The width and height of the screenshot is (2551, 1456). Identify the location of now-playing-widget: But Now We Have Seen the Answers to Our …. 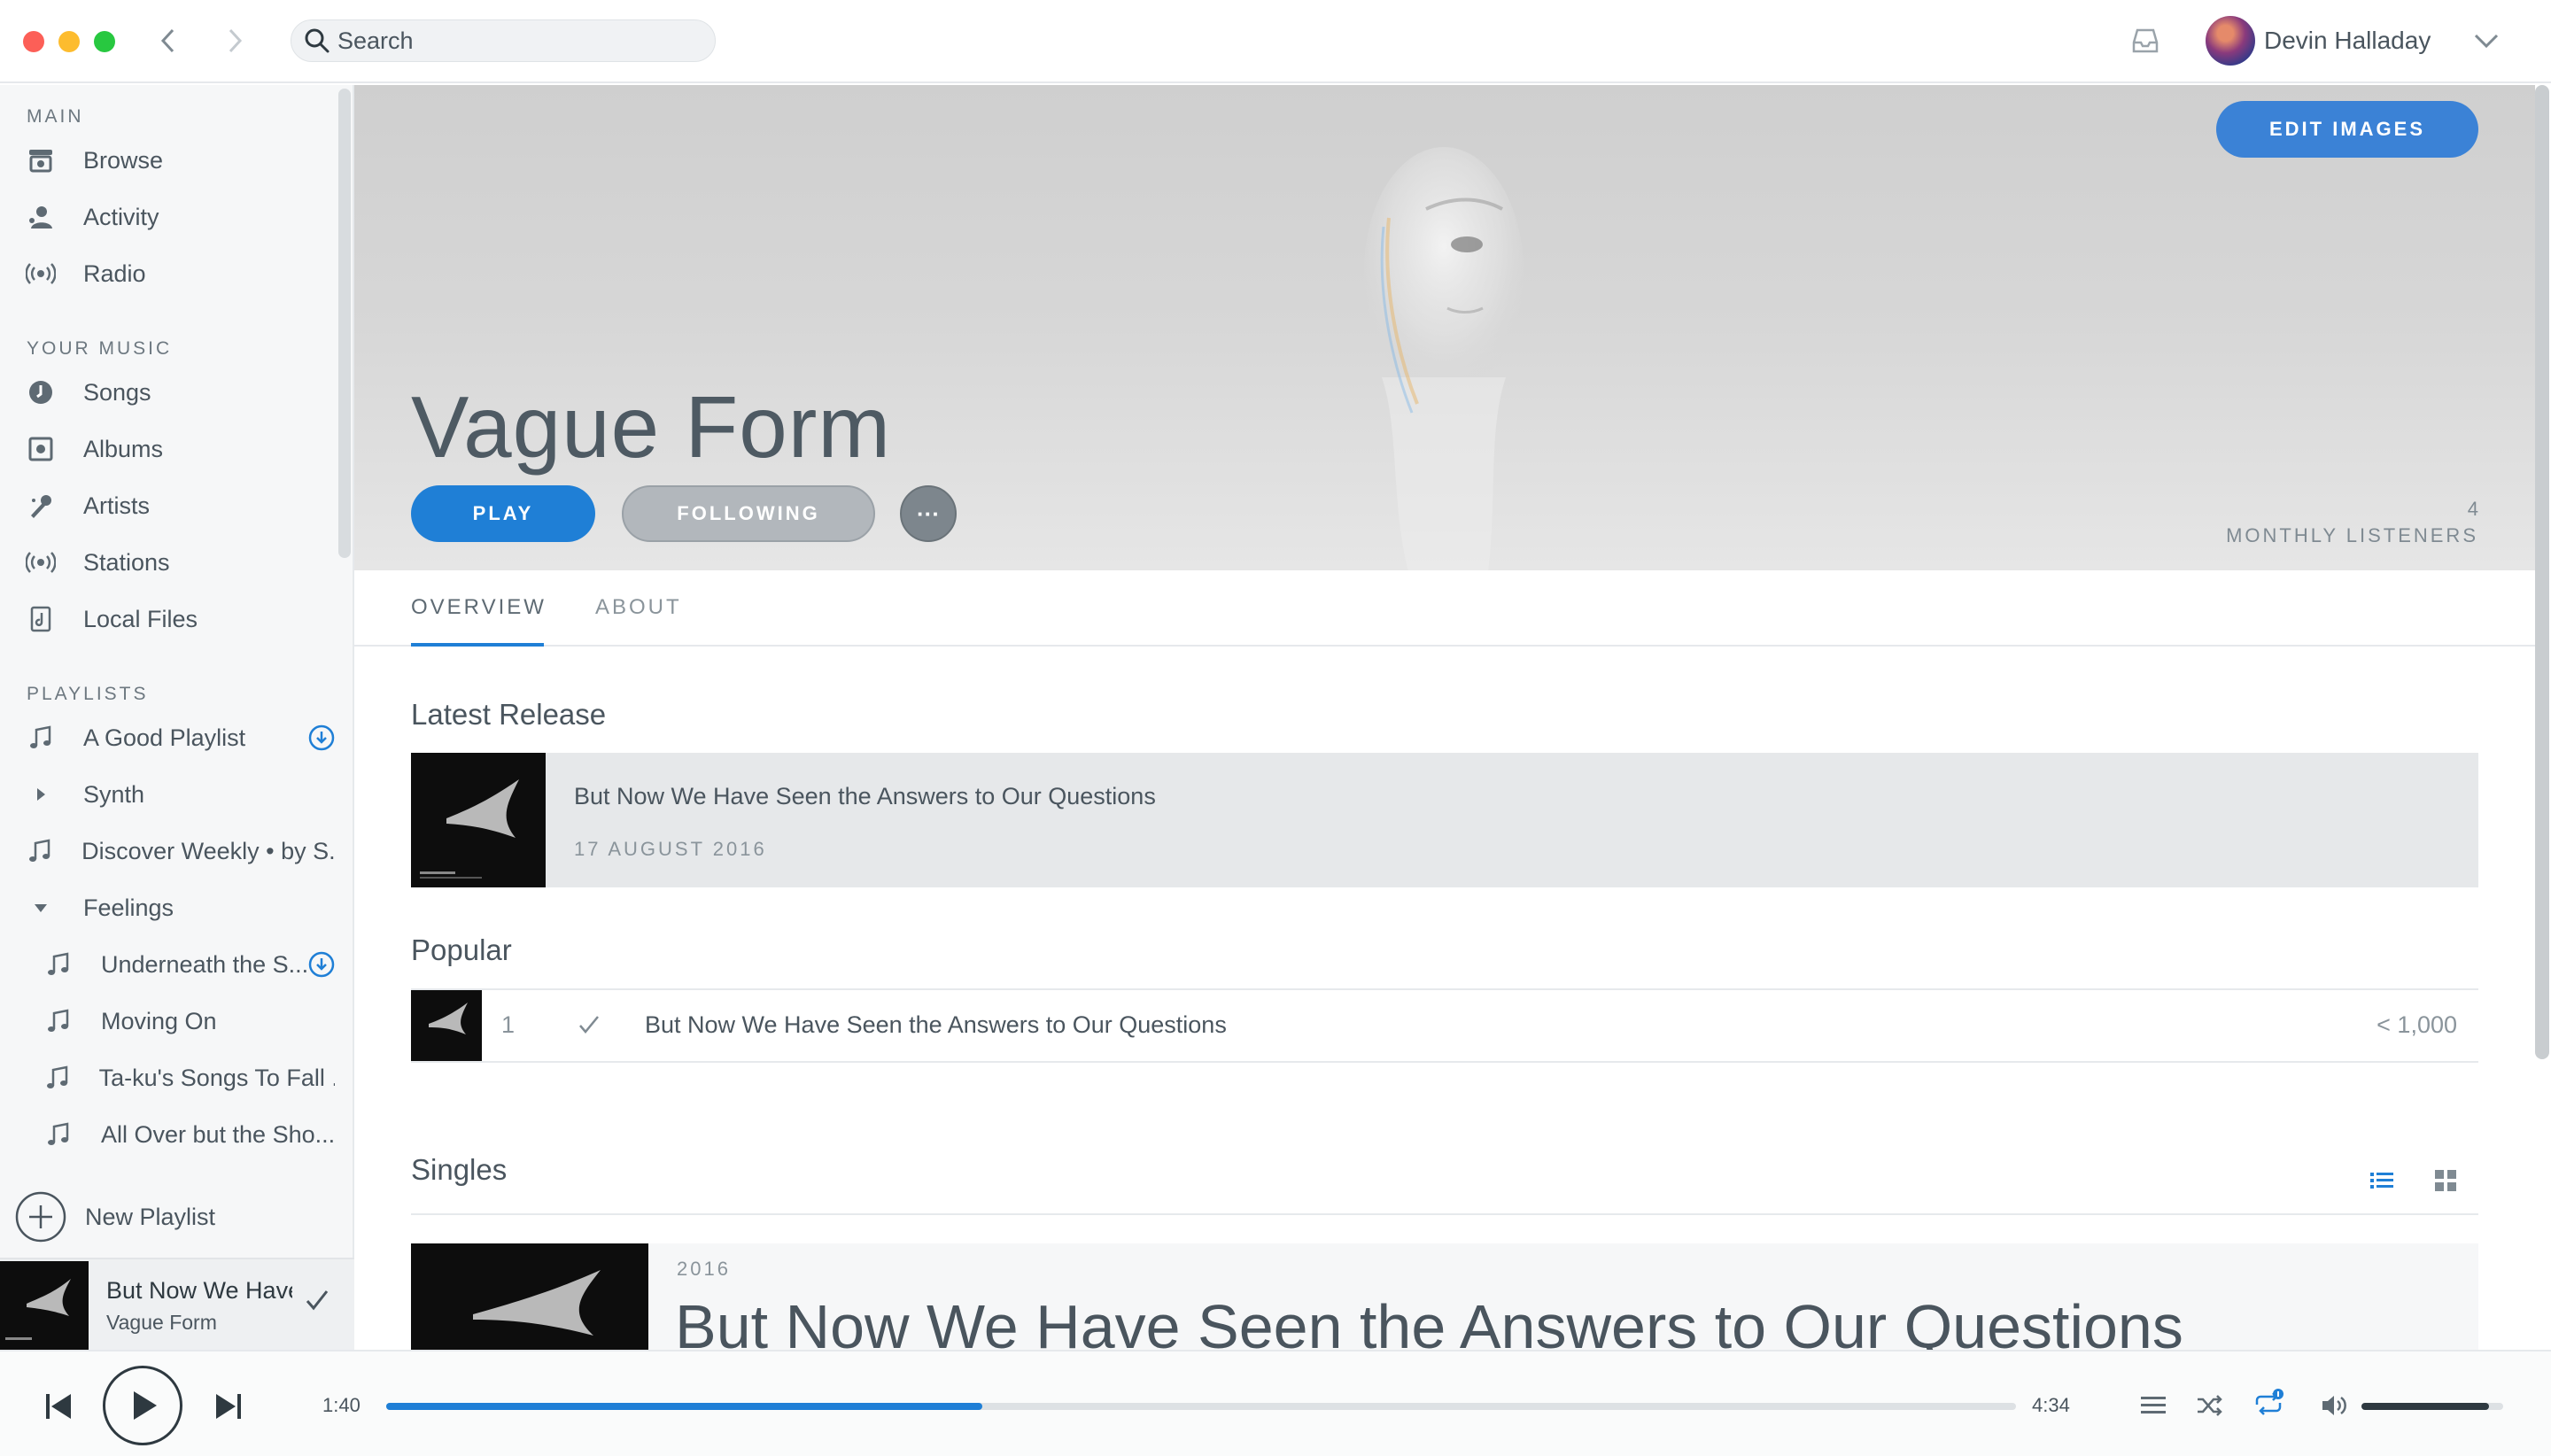
(177, 1304).